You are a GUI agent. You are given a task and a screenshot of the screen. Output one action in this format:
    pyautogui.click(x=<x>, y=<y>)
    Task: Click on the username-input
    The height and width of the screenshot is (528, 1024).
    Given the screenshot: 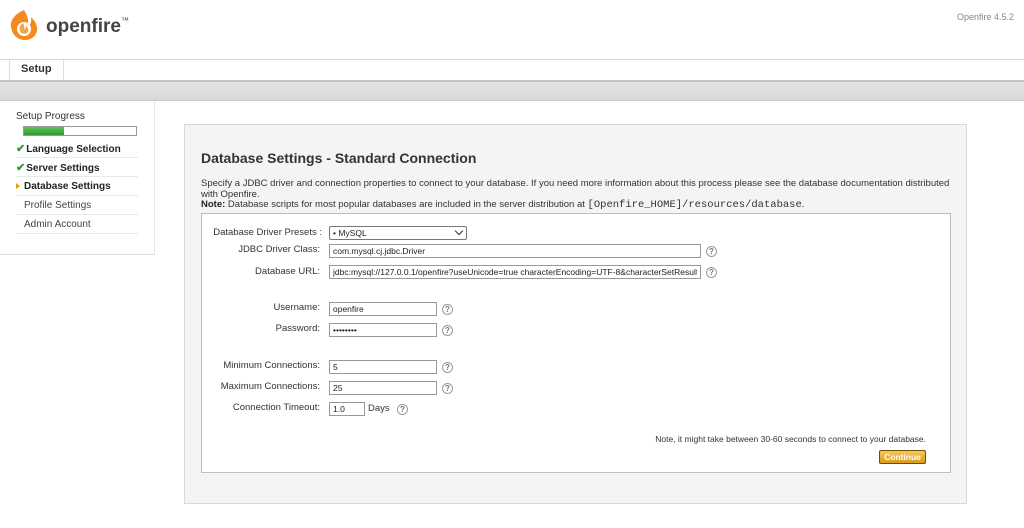 What is the action you would take?
    pyautogui.click(x=383, y=309)
    